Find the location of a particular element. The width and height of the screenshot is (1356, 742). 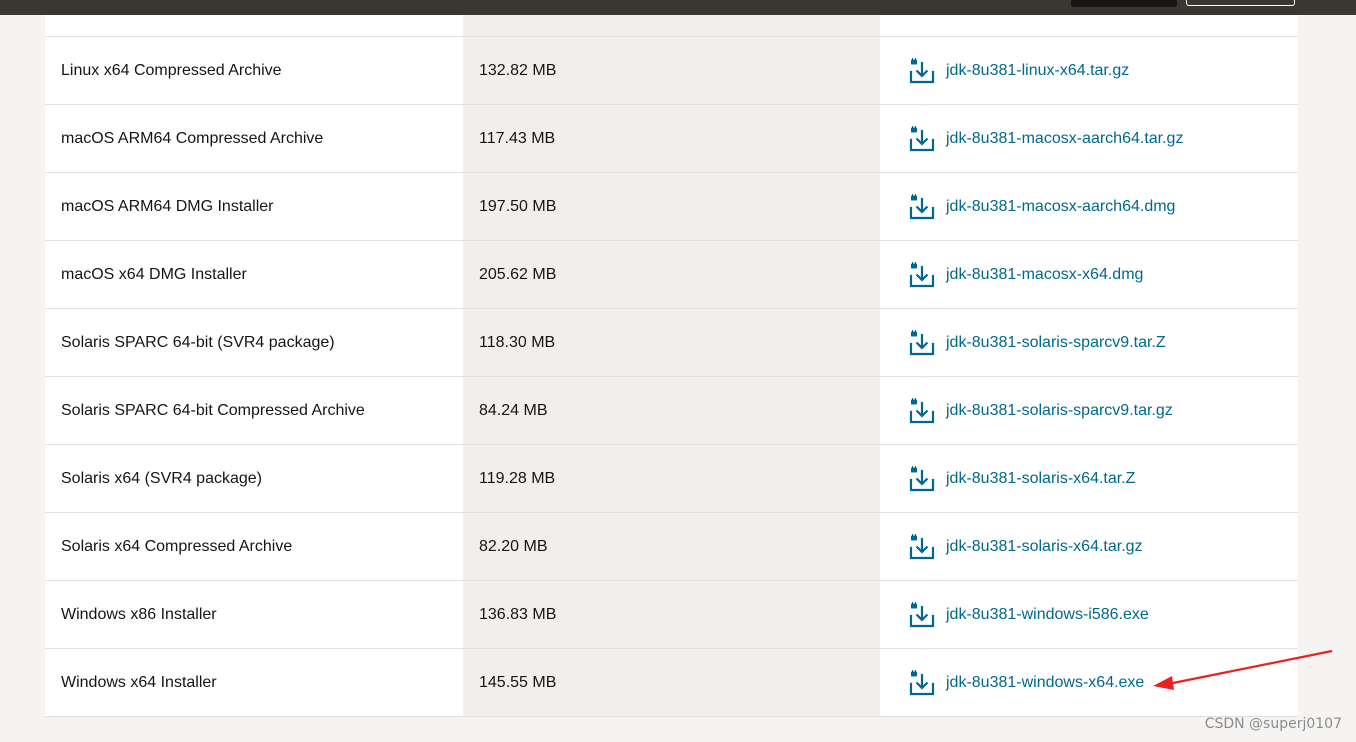

download-link: jdk-8u381-windows-i586.exe is located at coordinates (1028, 614).